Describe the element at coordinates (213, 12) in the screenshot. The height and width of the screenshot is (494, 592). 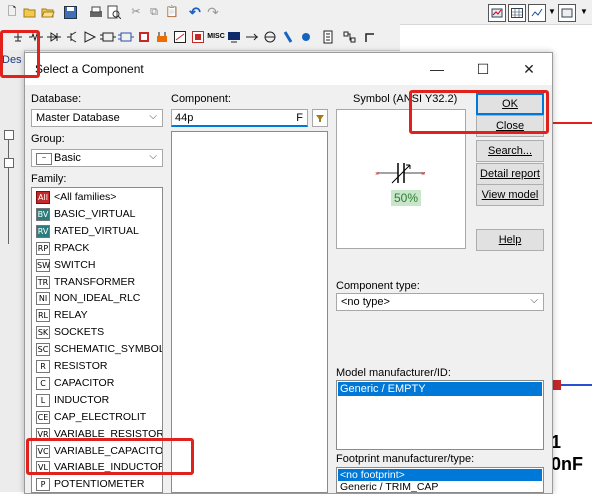
I see `redo-icon: ↷` at that location.